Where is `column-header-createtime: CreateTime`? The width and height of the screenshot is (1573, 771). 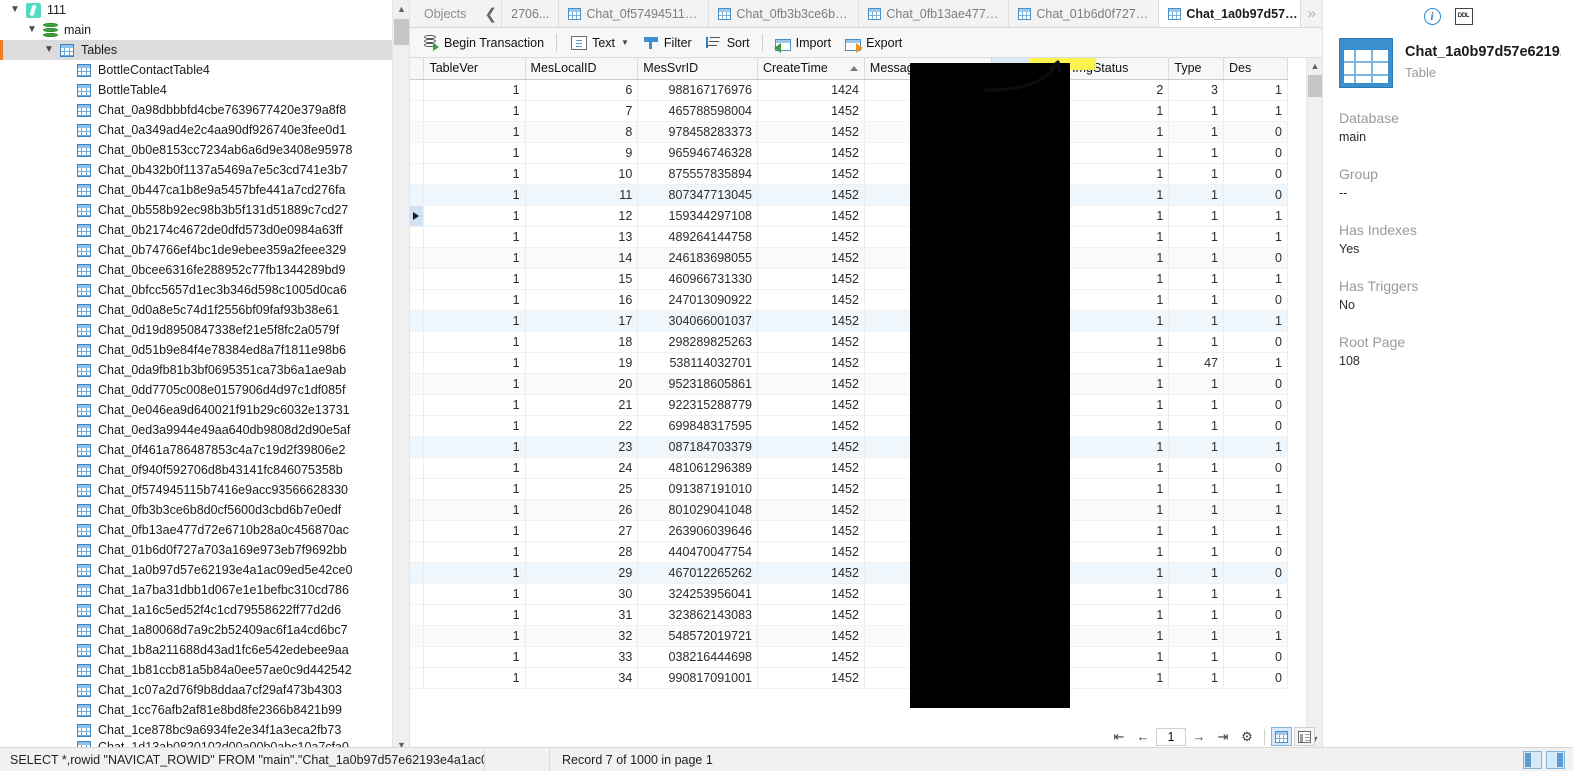
column-header-createtime: CreateTime is located at coordinates (811, 69).